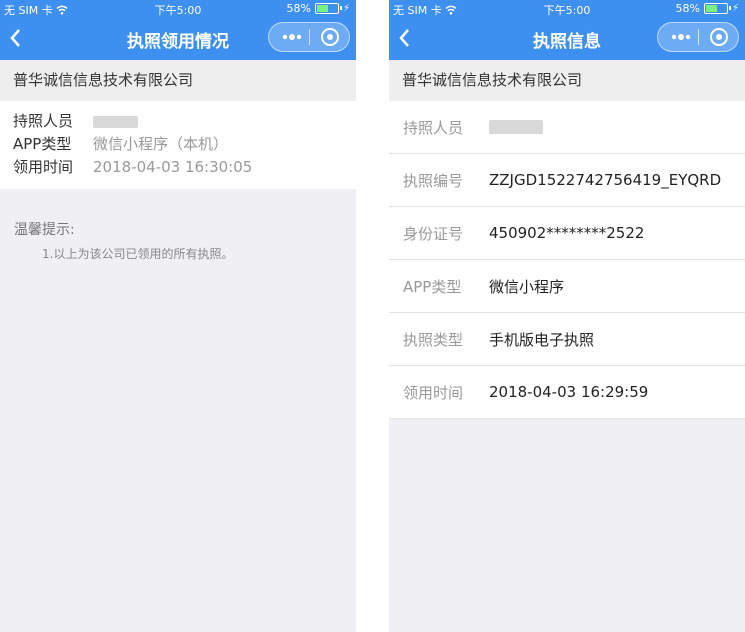 This screenshot has width=745, height=632. Describe the element at coordinates (44, 230) in the screenshot. I see `tips-title: 温馨提示:` at that location.